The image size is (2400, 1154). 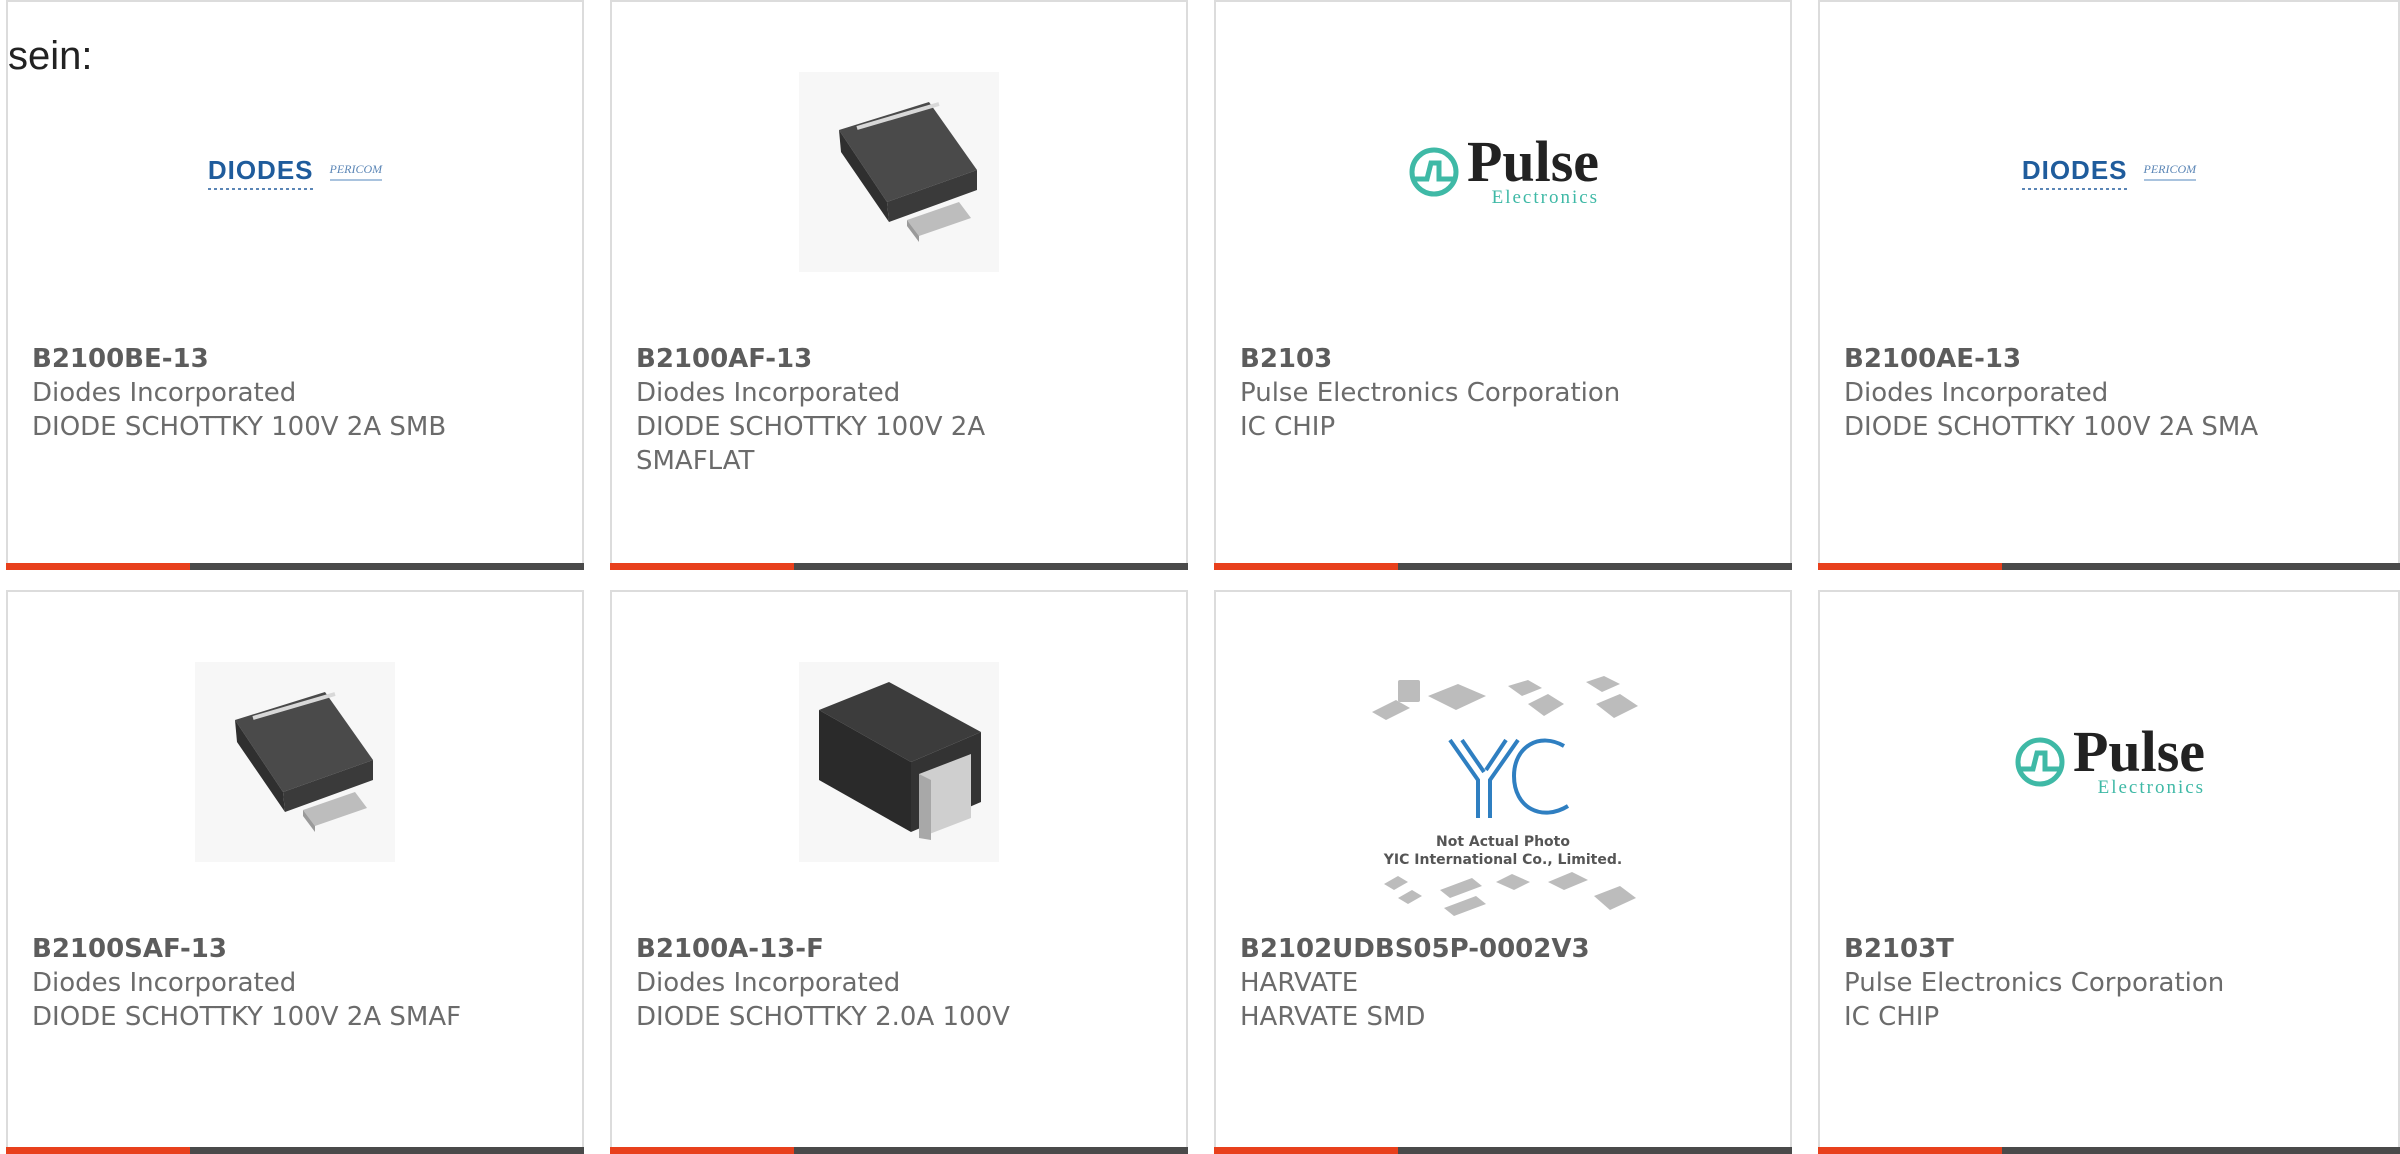 What do you see at coordinates (899, 359) in the screenshot?
I see `part-number-link: B2100AF-13` at bounding box center [899, 359].